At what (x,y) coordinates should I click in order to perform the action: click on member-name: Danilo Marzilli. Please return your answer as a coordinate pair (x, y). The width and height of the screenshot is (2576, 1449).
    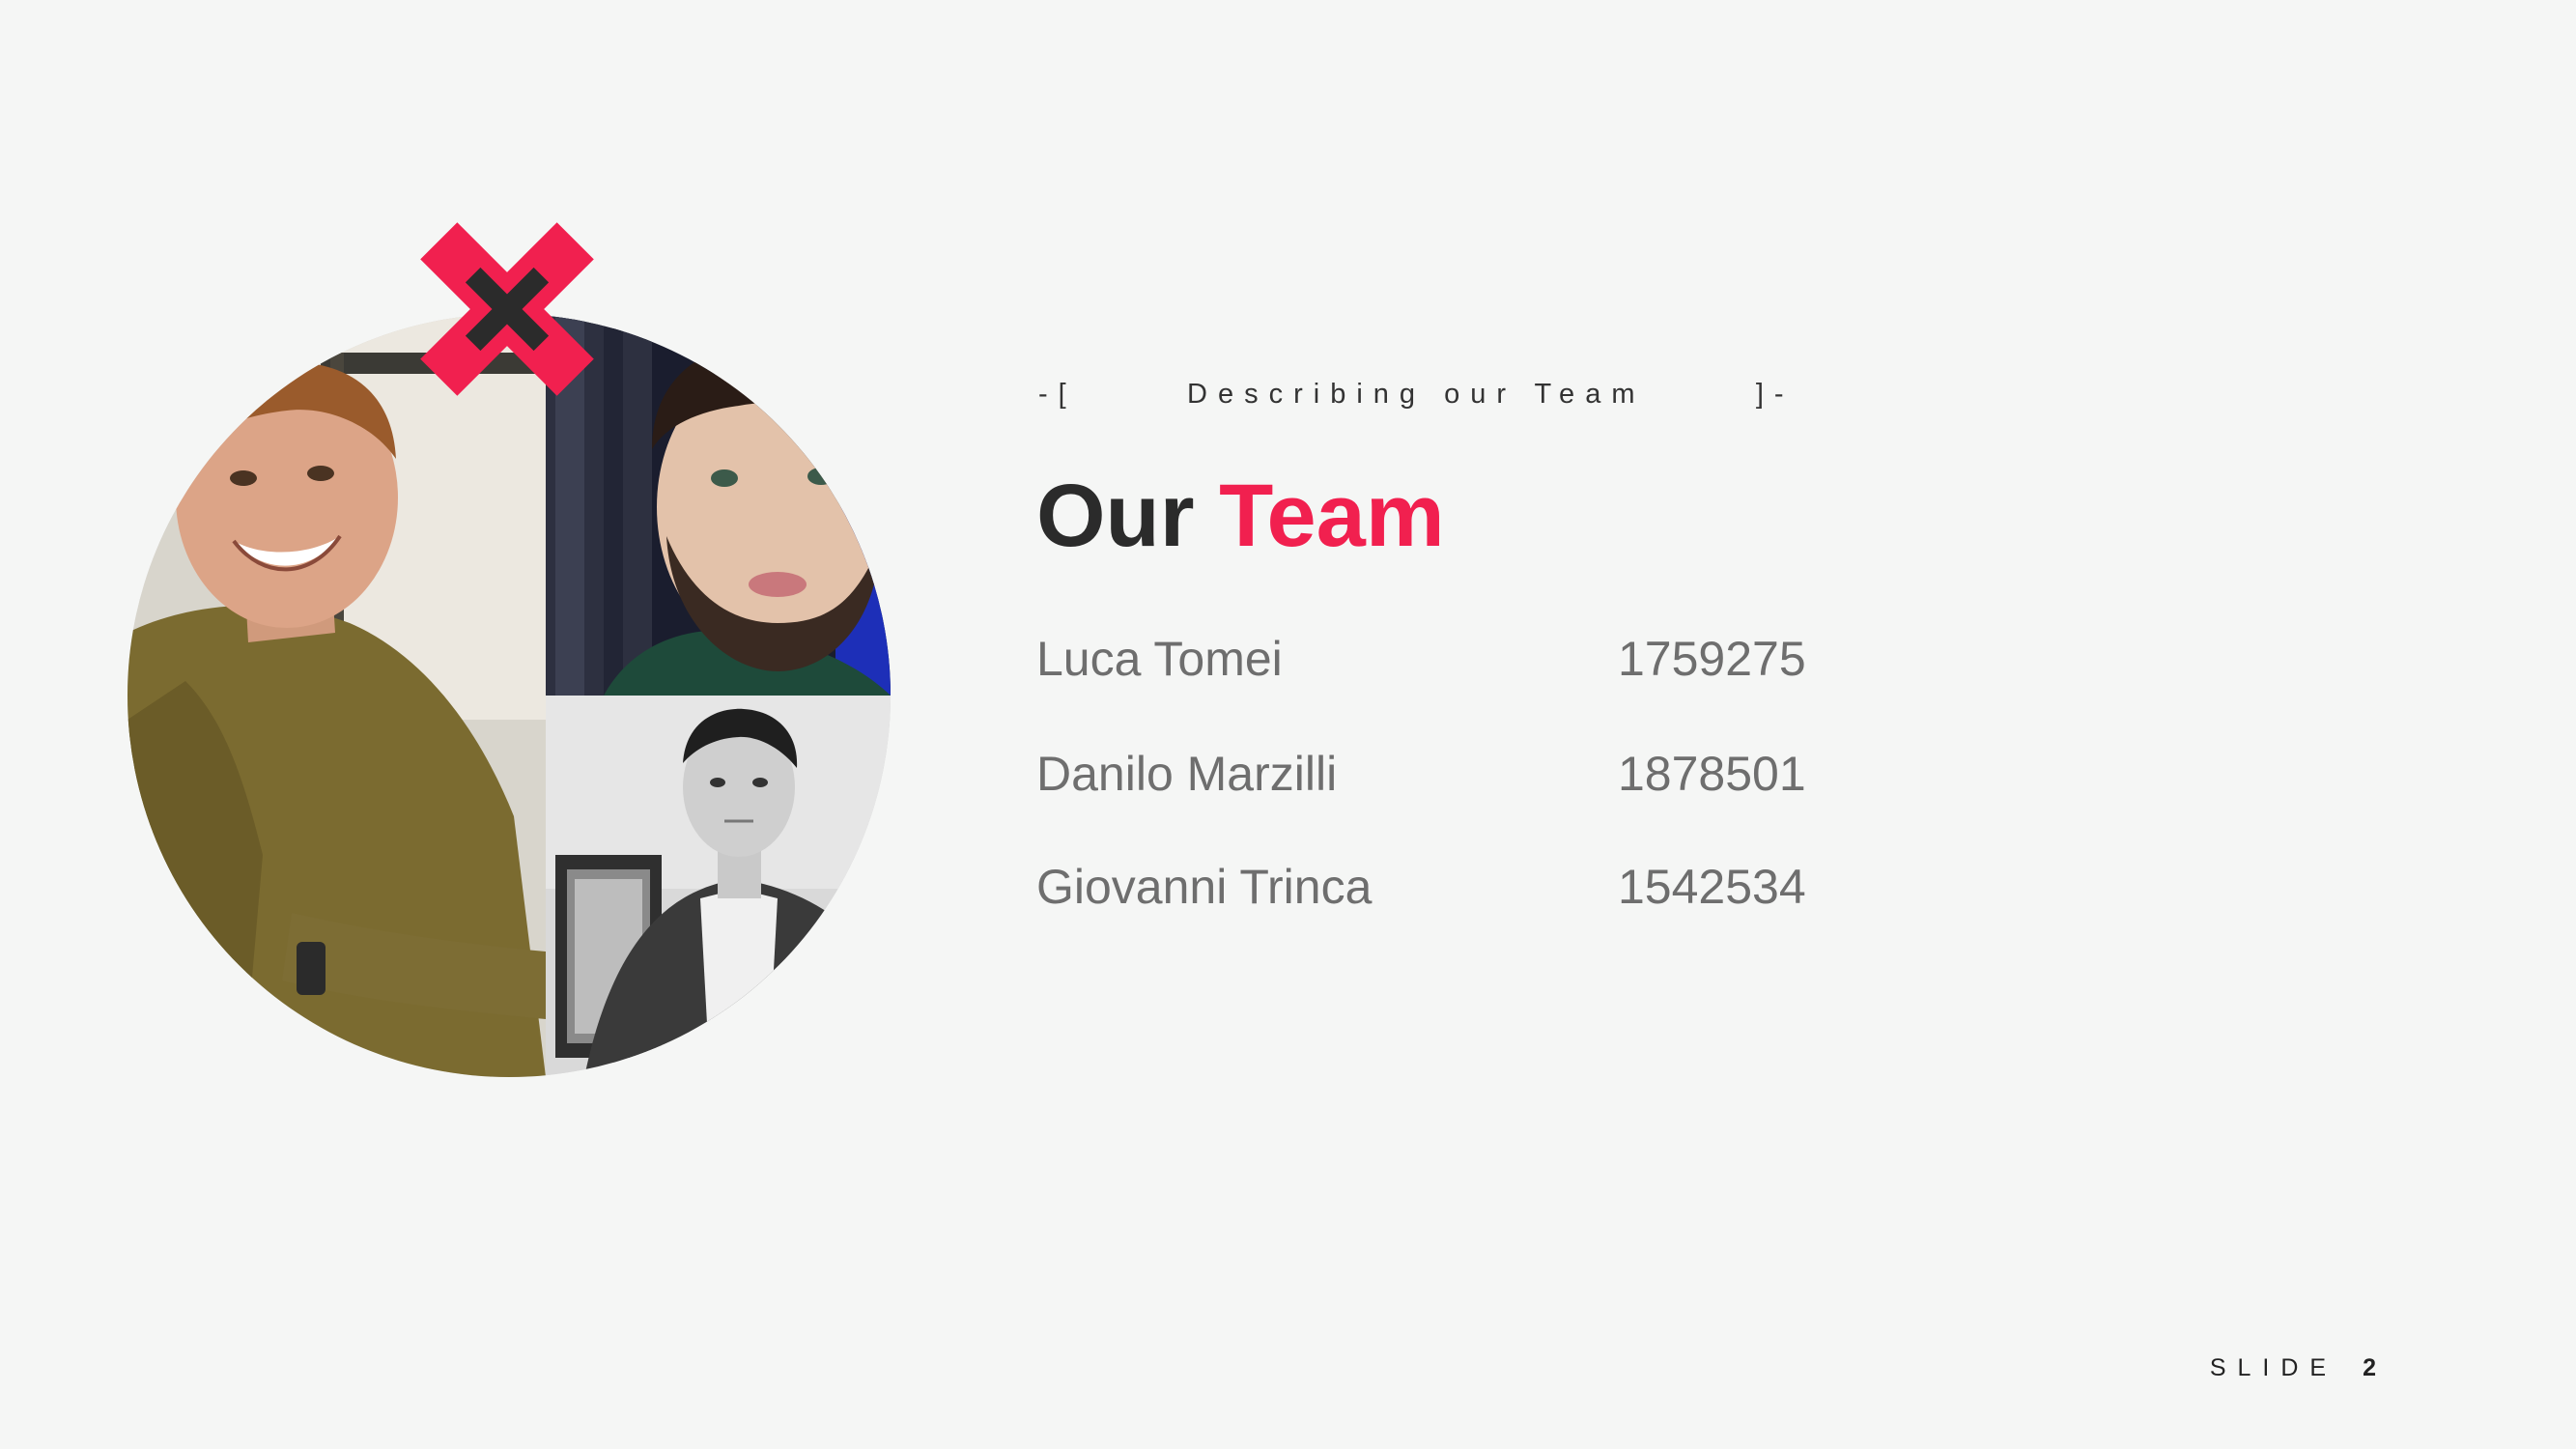
    Looking at the image, I should click on (1187, 774).